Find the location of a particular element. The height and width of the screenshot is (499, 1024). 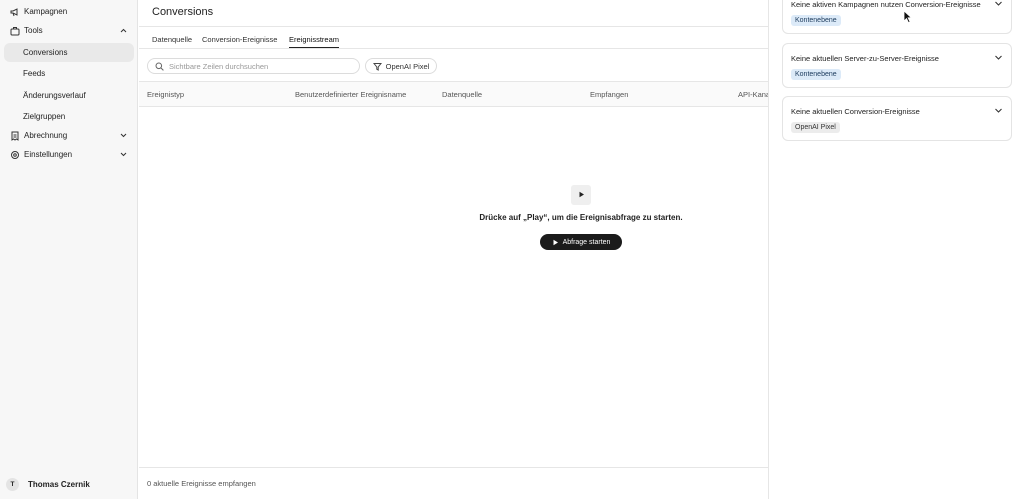

search-placeholder: Sichtbare Zeilen durchsuchen is located at coordinates (219, 66).